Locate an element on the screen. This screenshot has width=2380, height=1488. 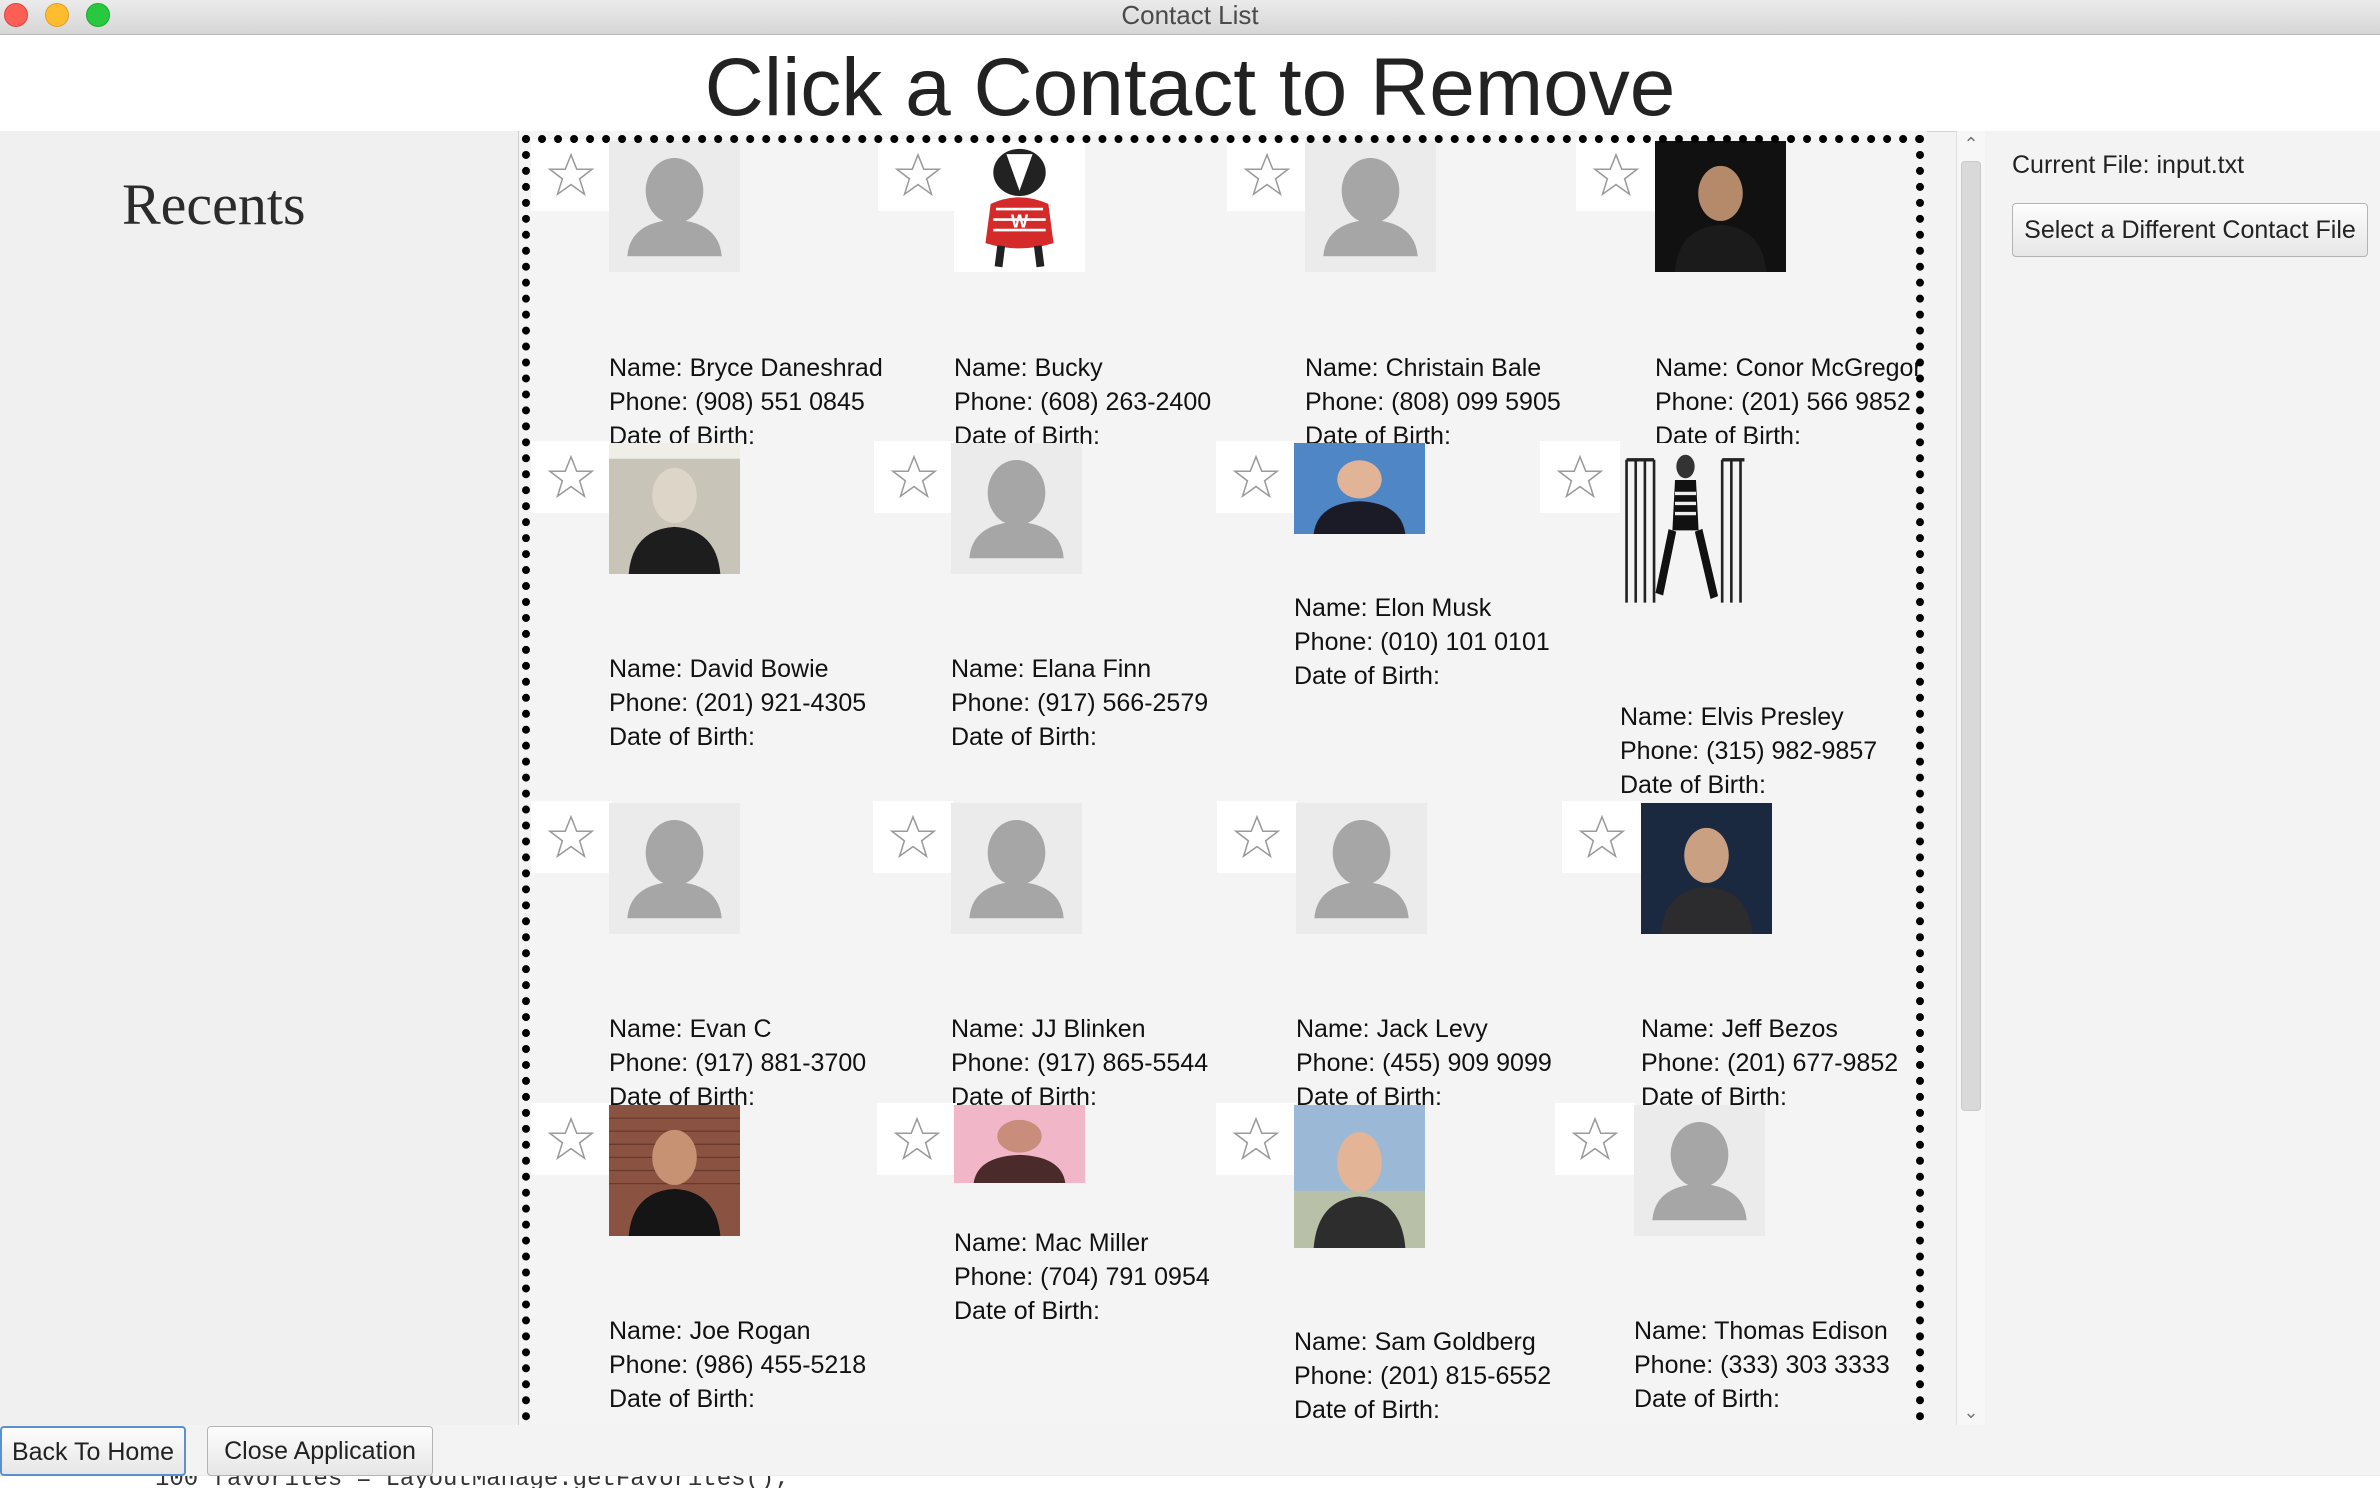
contact-phone: Phone: (608) 263-2400 is located at coordinates (1083, 402).